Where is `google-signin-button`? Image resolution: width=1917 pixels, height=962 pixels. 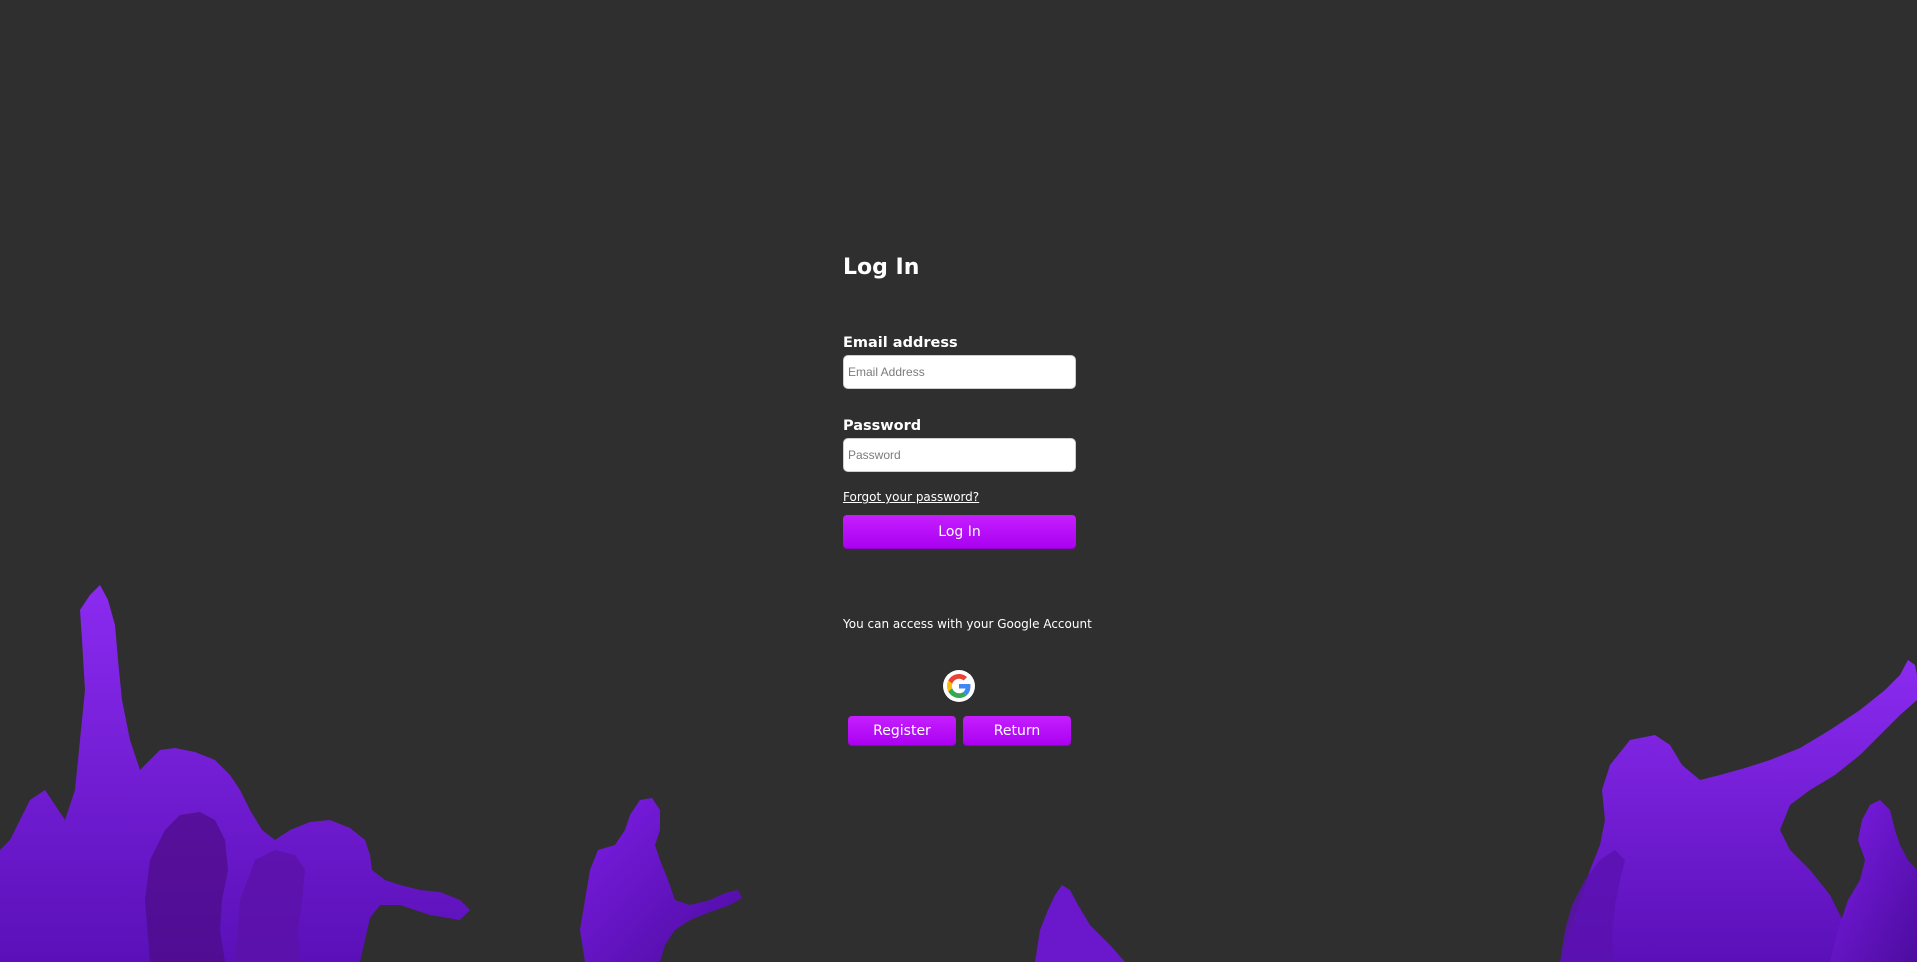
google-signin-button is located at coordinates (959, 686).